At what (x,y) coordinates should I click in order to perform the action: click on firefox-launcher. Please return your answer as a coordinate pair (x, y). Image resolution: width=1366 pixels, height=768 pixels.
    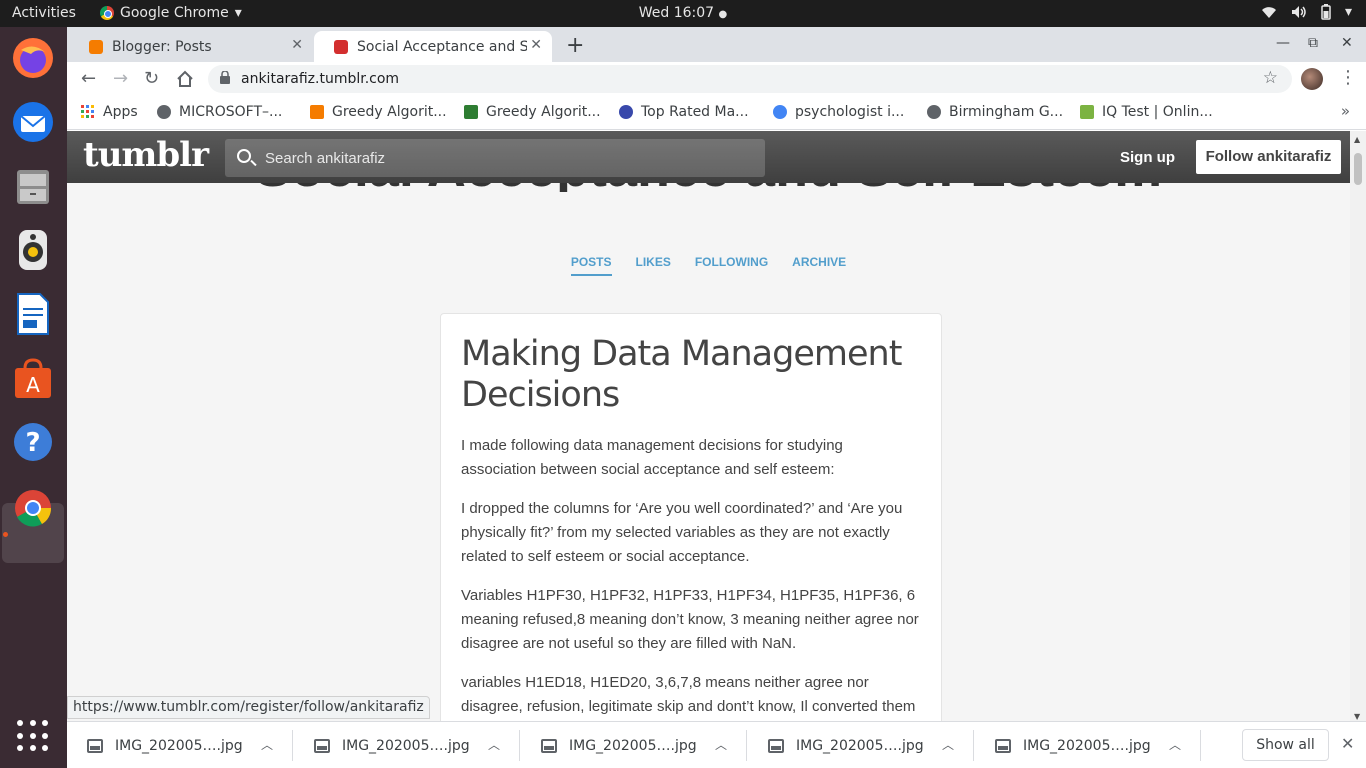
    Looking at the image, I should click on (33, 58).